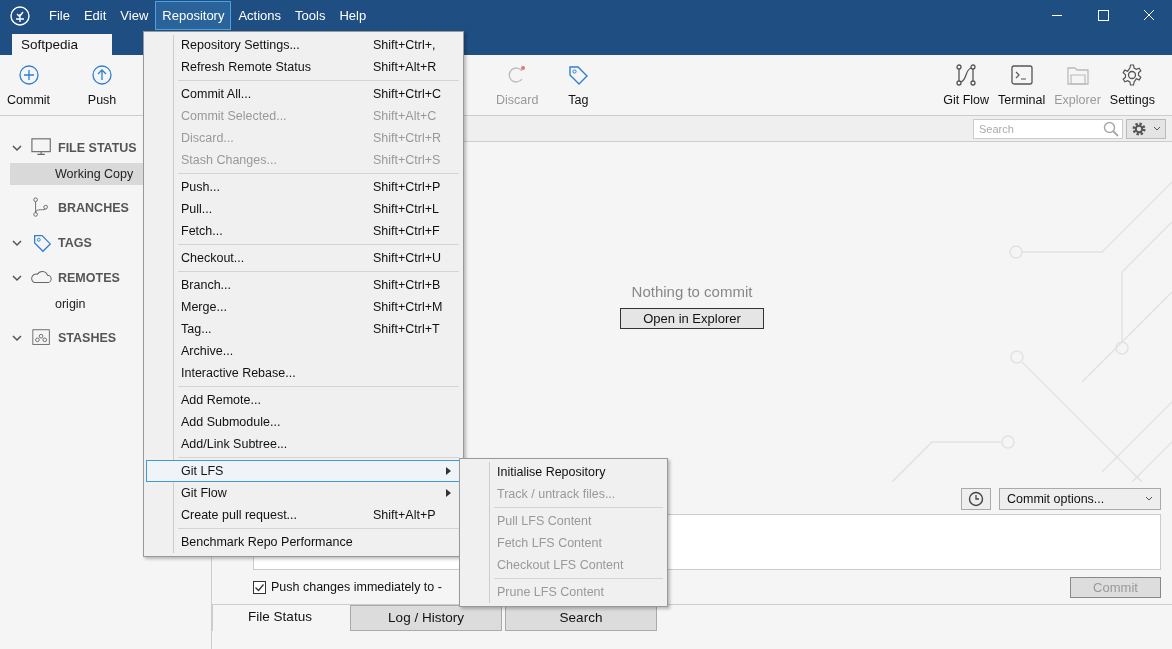 The width and height of the screenshot is (1172, 649). What do you see at coordinates (97, 148) in the screenshot?
I see `section-header: FILE STATUS` at bounding box center [97, 148].